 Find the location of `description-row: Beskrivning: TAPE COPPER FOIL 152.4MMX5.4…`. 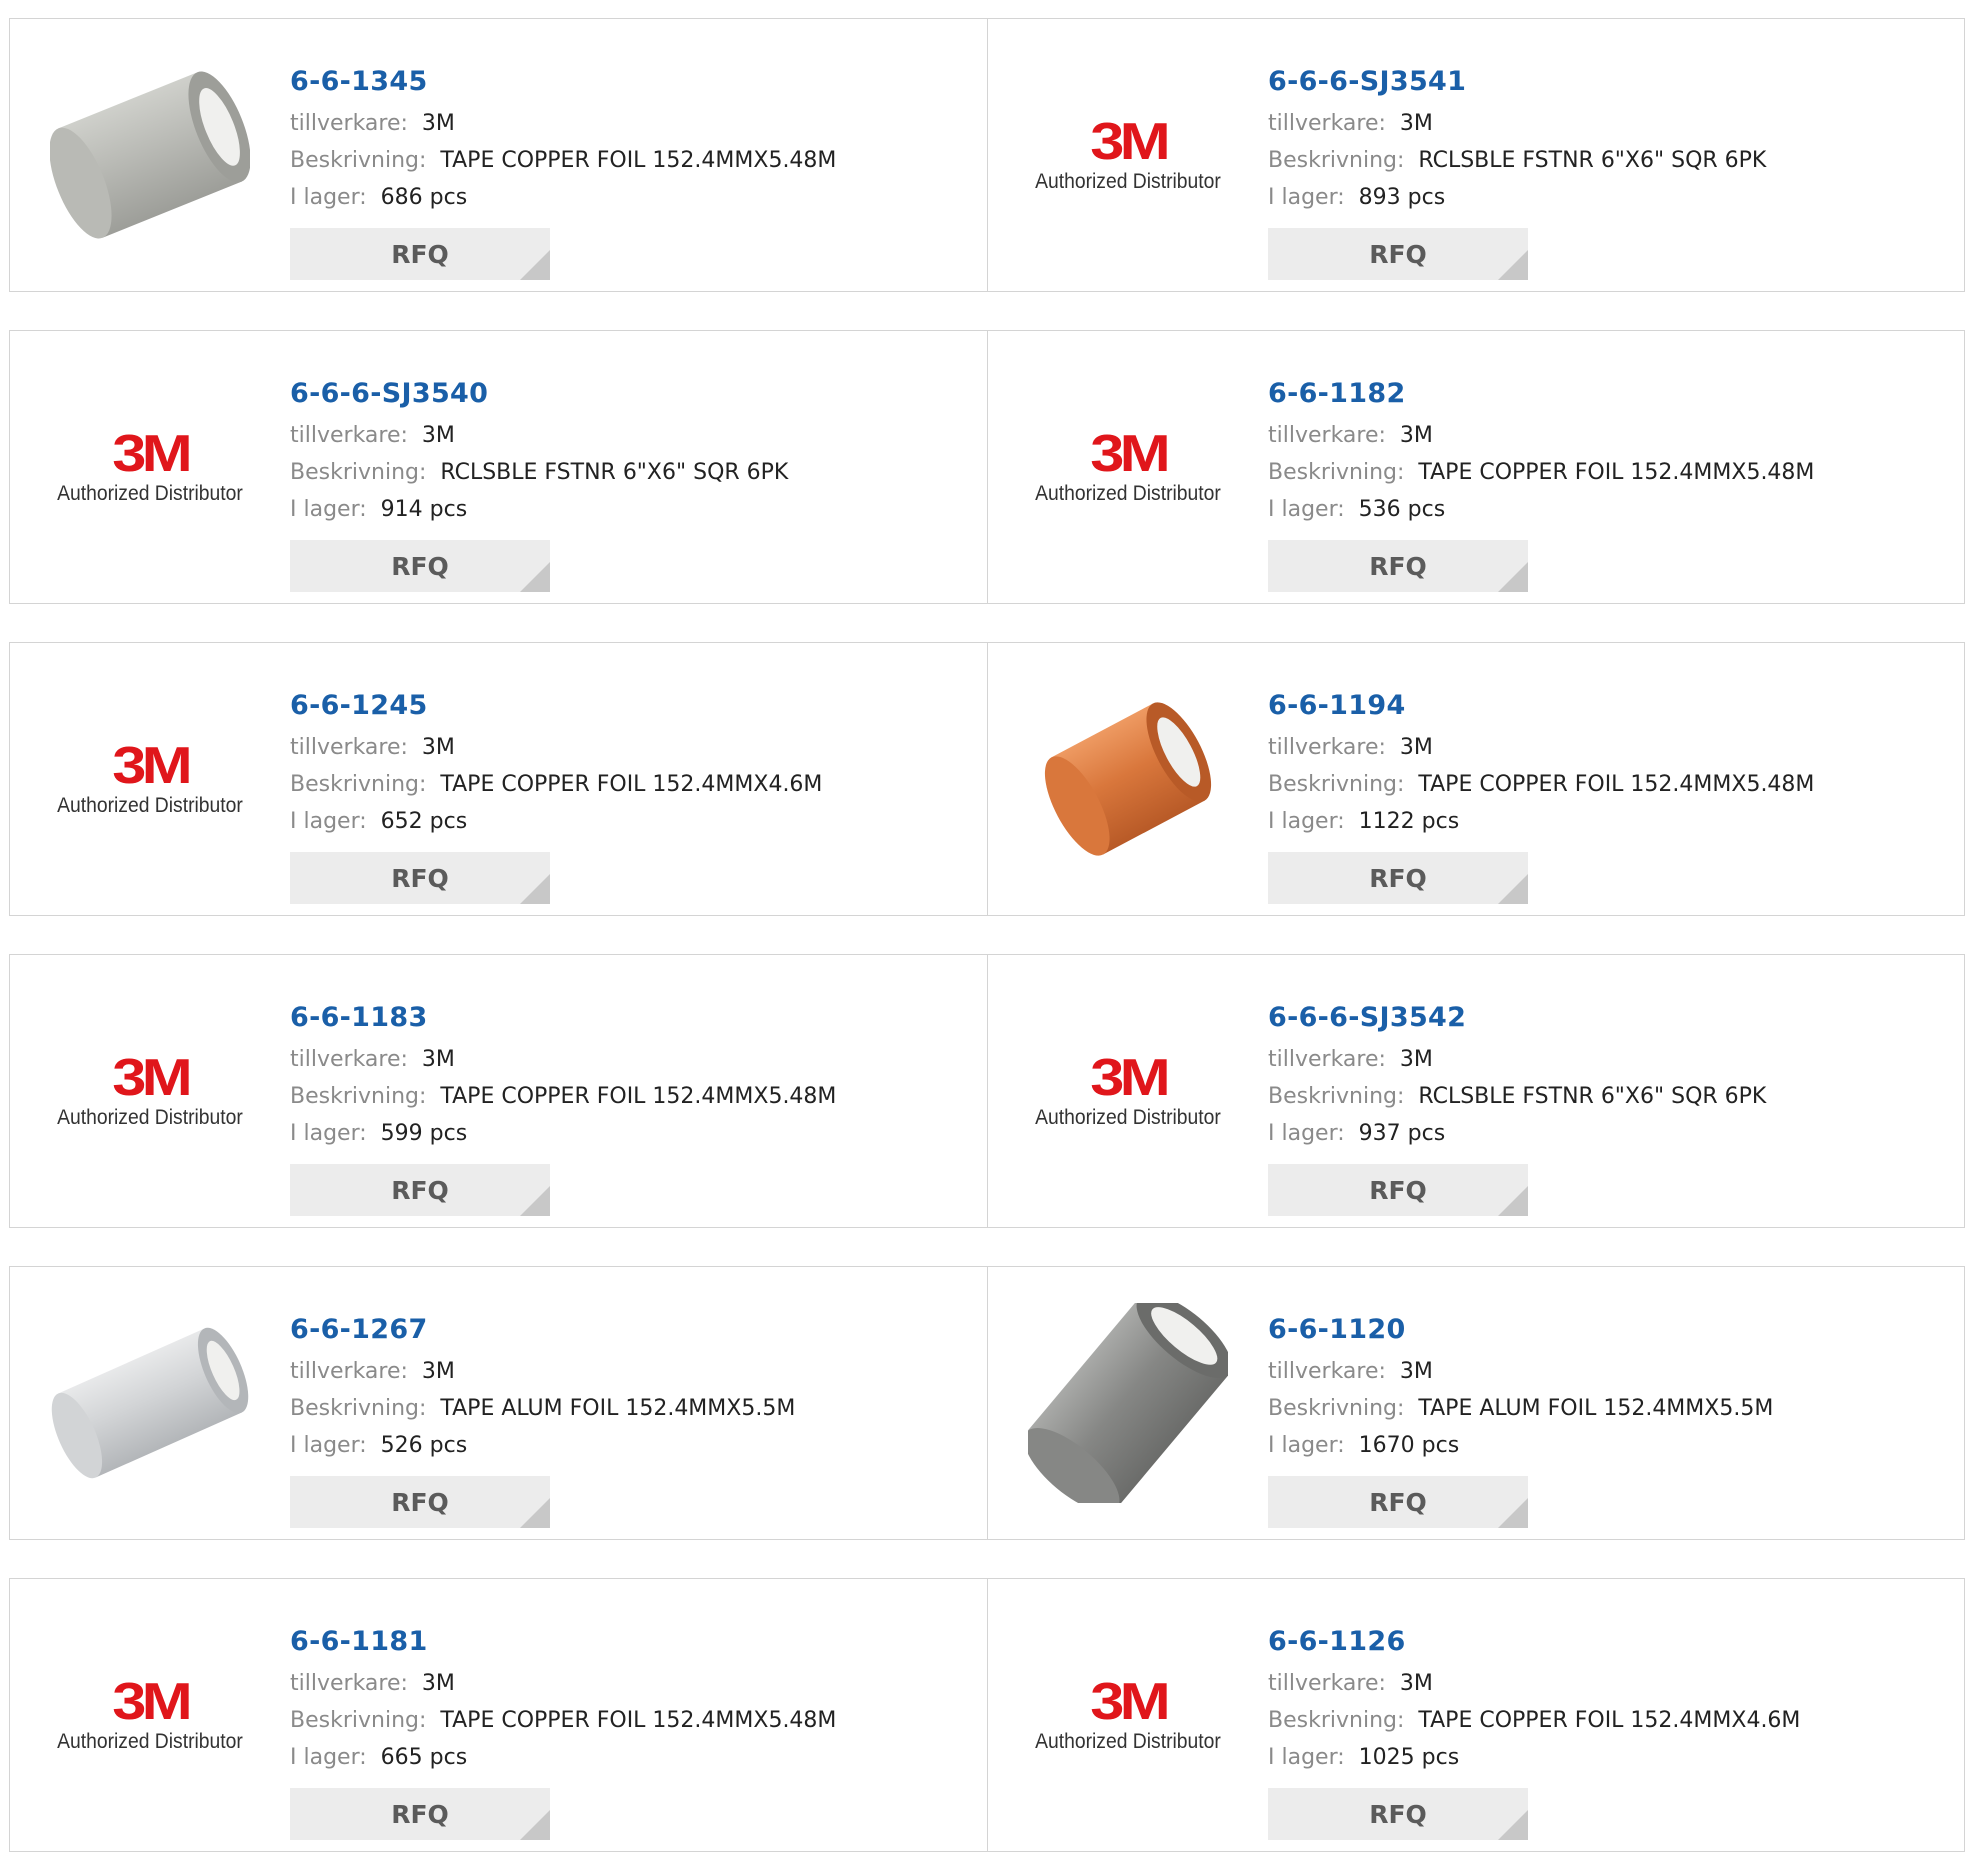

description-row: Beskrivning: TAPE COPPER FOIL 152.4MMX5.4… is located at coordinates (1541, 472).